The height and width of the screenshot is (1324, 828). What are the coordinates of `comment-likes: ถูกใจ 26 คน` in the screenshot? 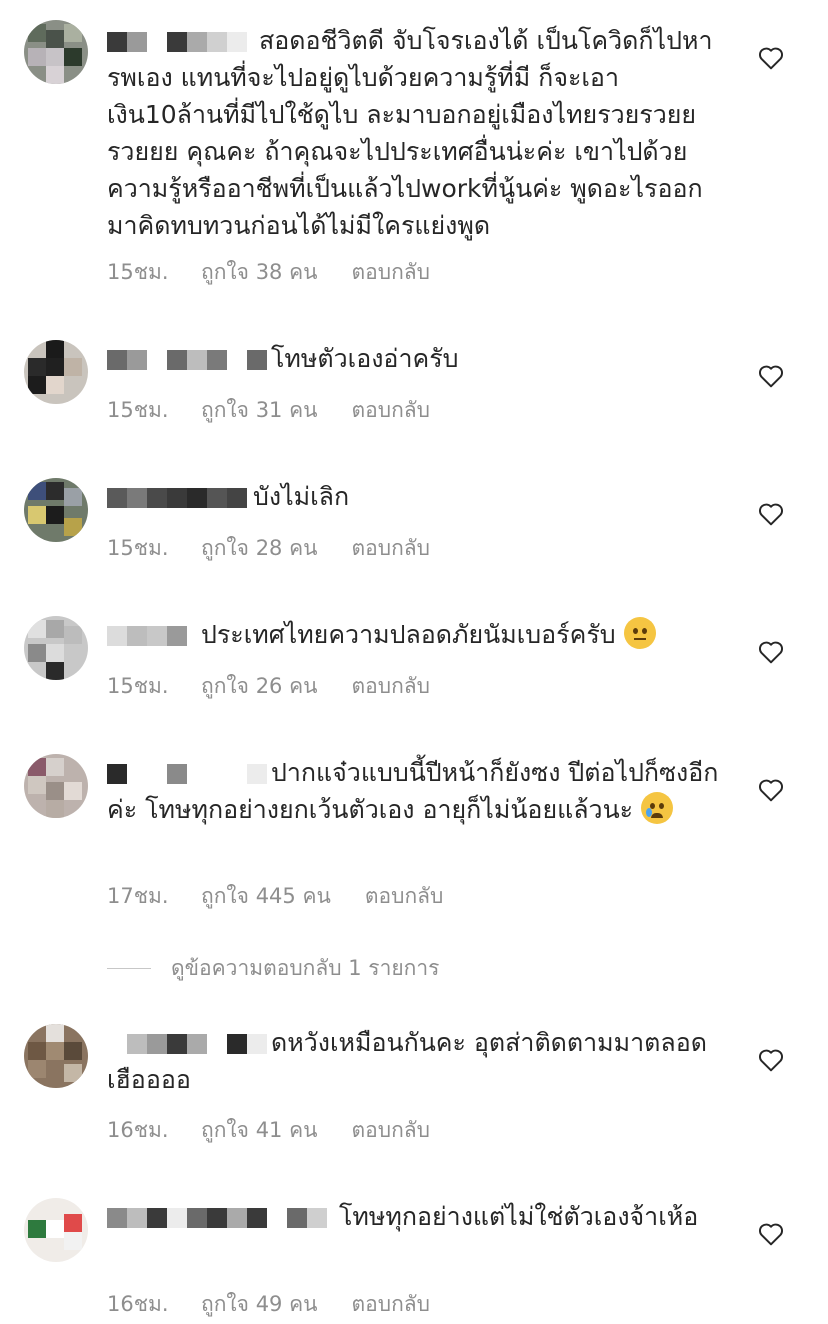 It's located at (259, 686).